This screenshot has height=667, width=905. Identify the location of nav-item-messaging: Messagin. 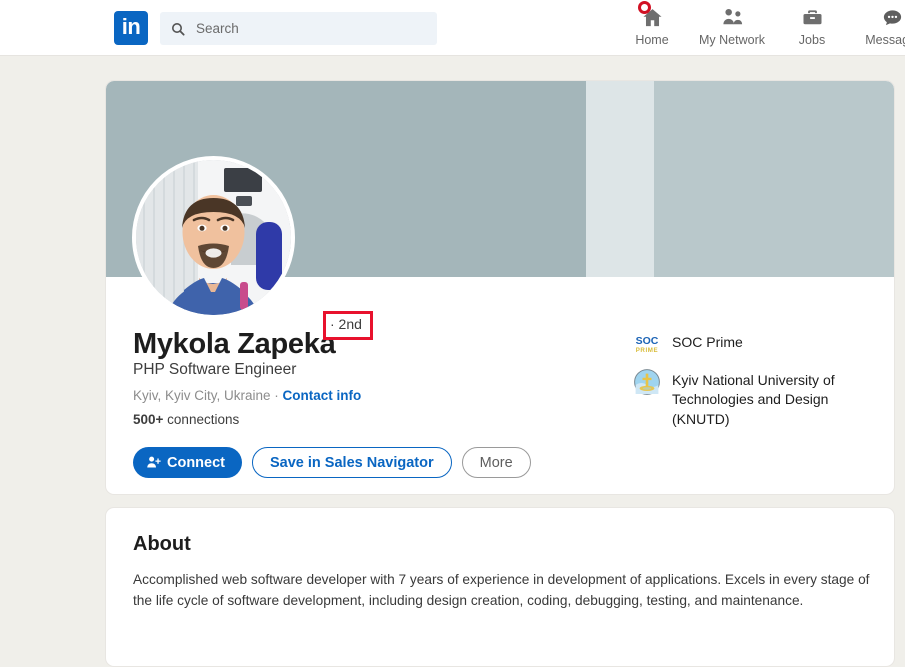
(878, 25).